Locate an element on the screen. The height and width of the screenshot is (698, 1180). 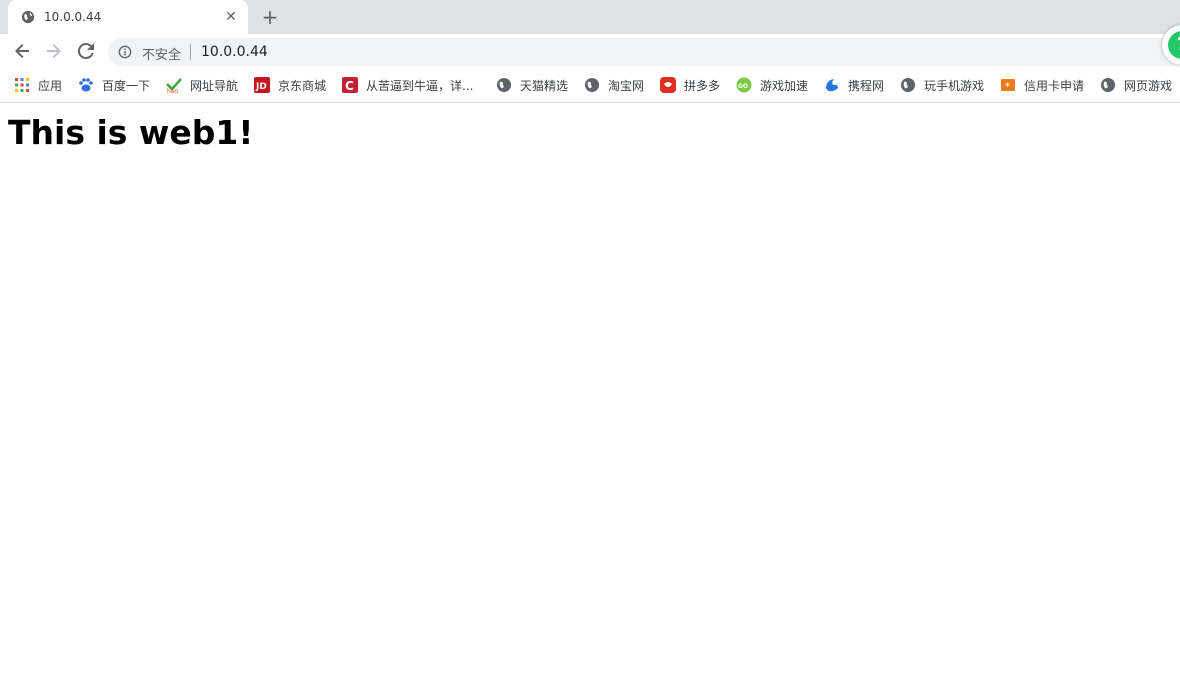
bookmark-taobao: 淘宝网 is located at coordinates (614, 85).